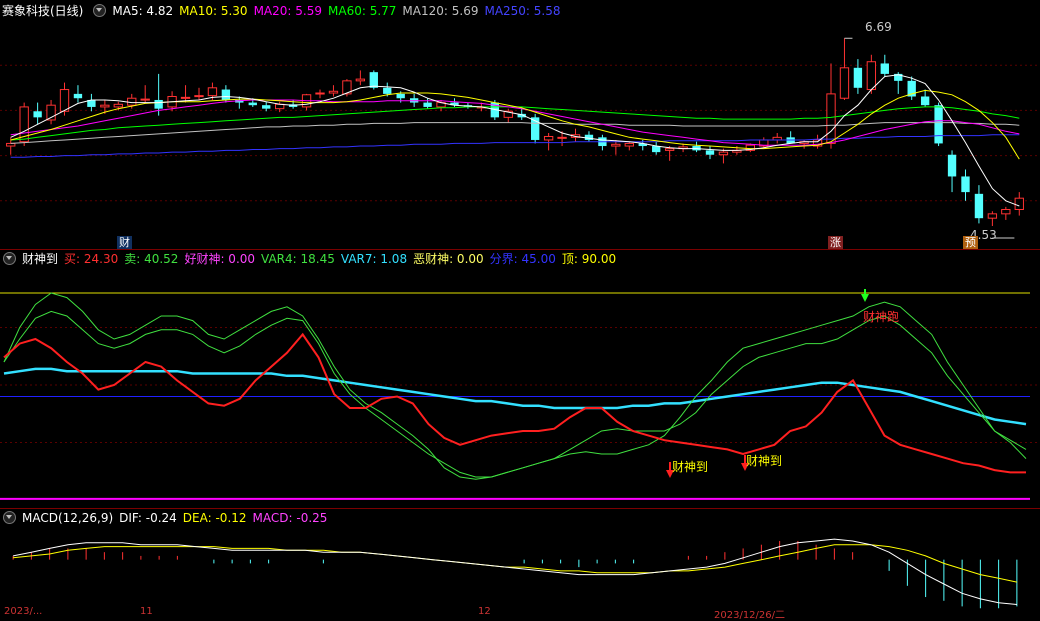  I want to click on date-label-2: 11, so click(146, 611).